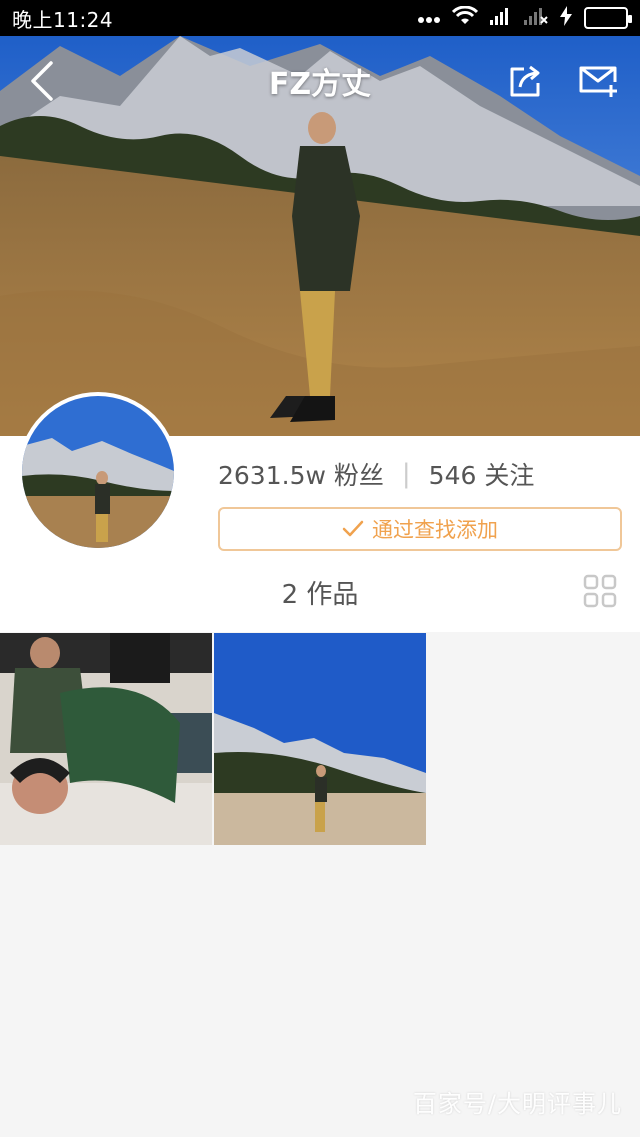 This screenshot has height=1137, width=640. Describe the element at coordinates (320, 595) in the screenshot. I see `works-count: 2 作品` at that location.